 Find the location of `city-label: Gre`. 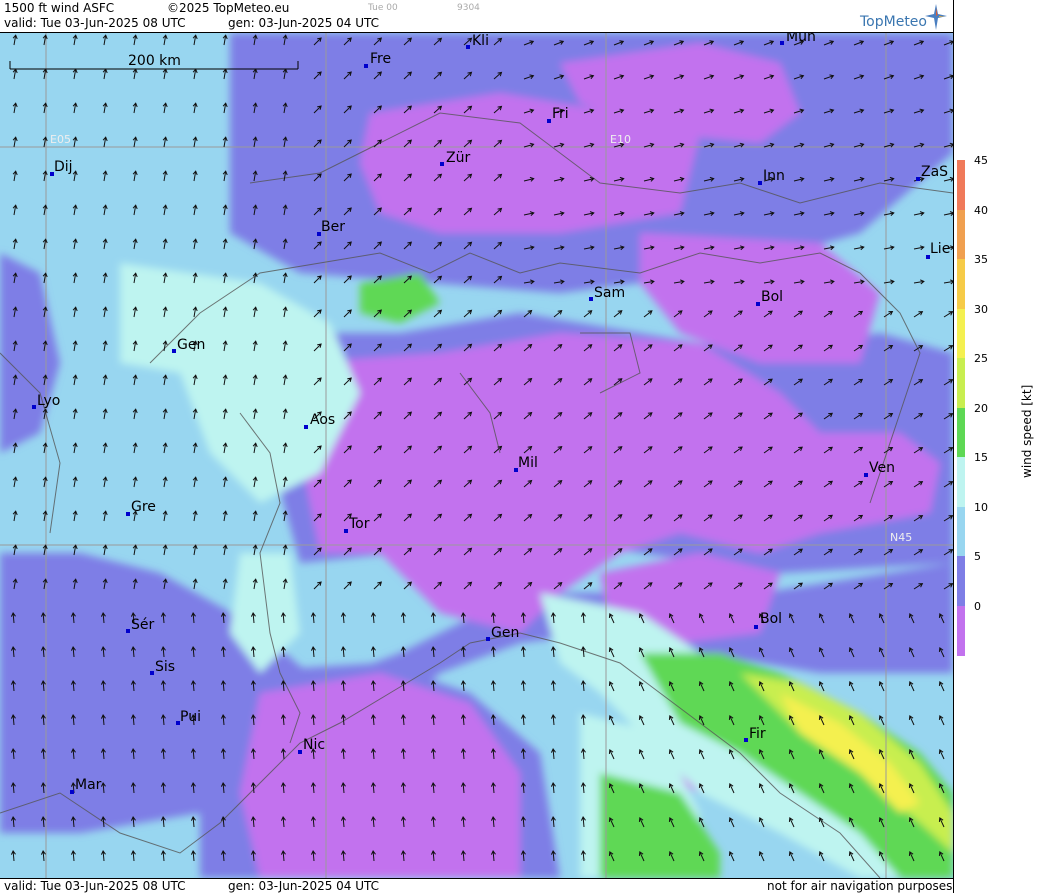

city-label: Gre is located at coordinates (143, 507).